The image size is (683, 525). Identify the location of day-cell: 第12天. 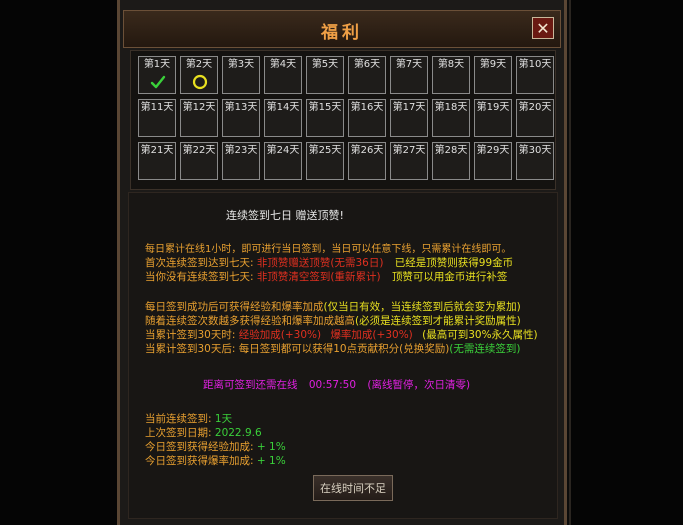
(199, 118).